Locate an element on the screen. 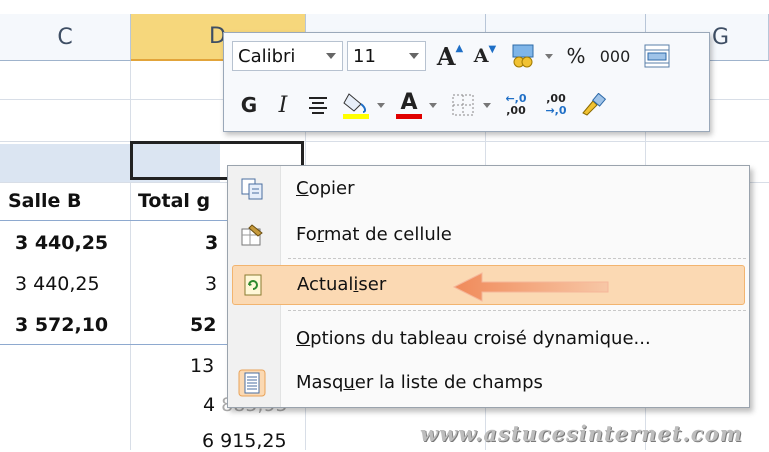 The width and height of the screenshot is (769, 452). total-cell: 52 is located at coordinates (203, 325).